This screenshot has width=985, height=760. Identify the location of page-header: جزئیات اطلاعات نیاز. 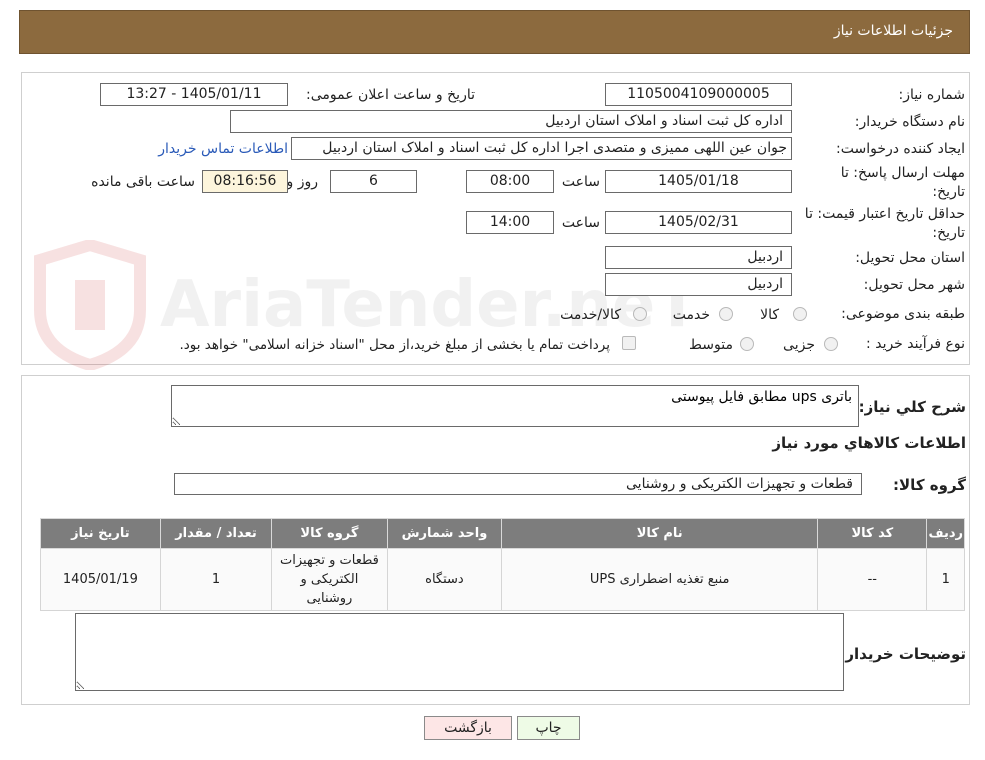
(494, 32).